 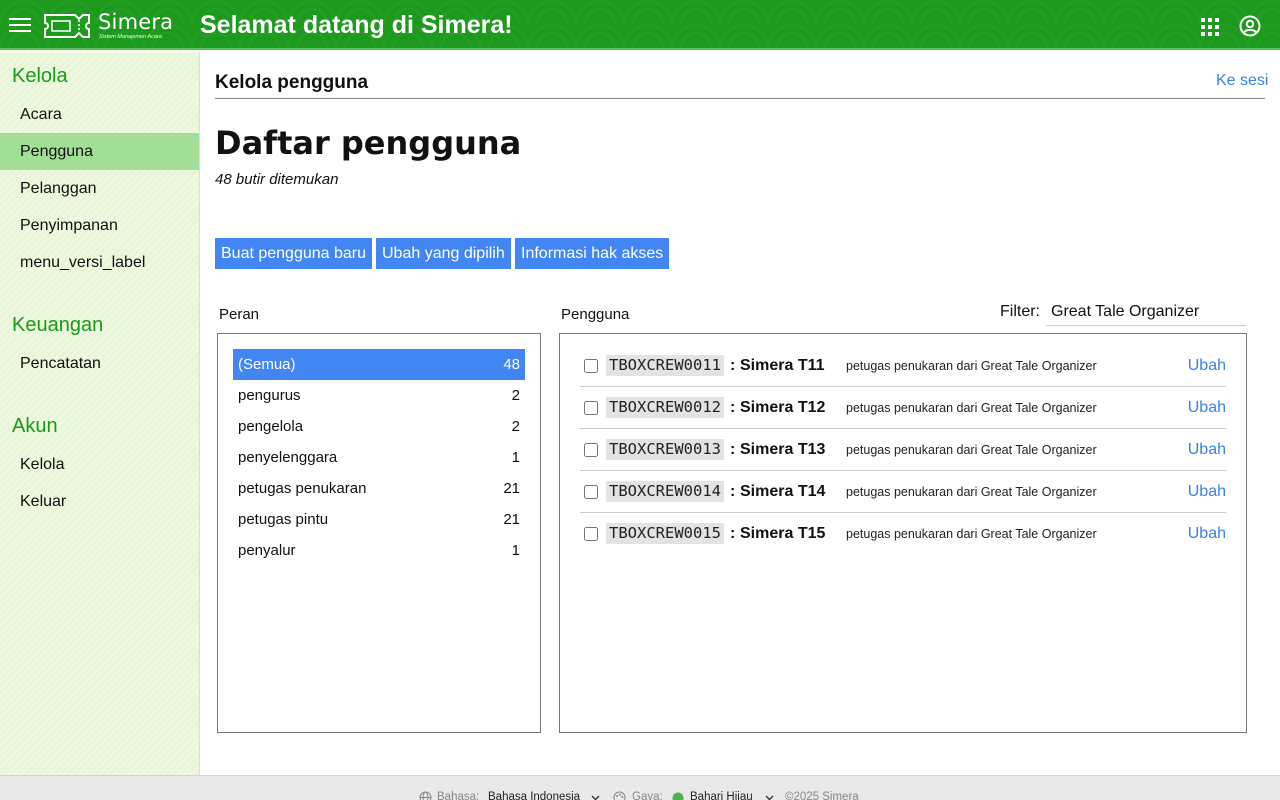 What do you see at coordinates (783, 533) in the screenshot?
I see `user-name: Simera T15` at bounding box center [783, 533].